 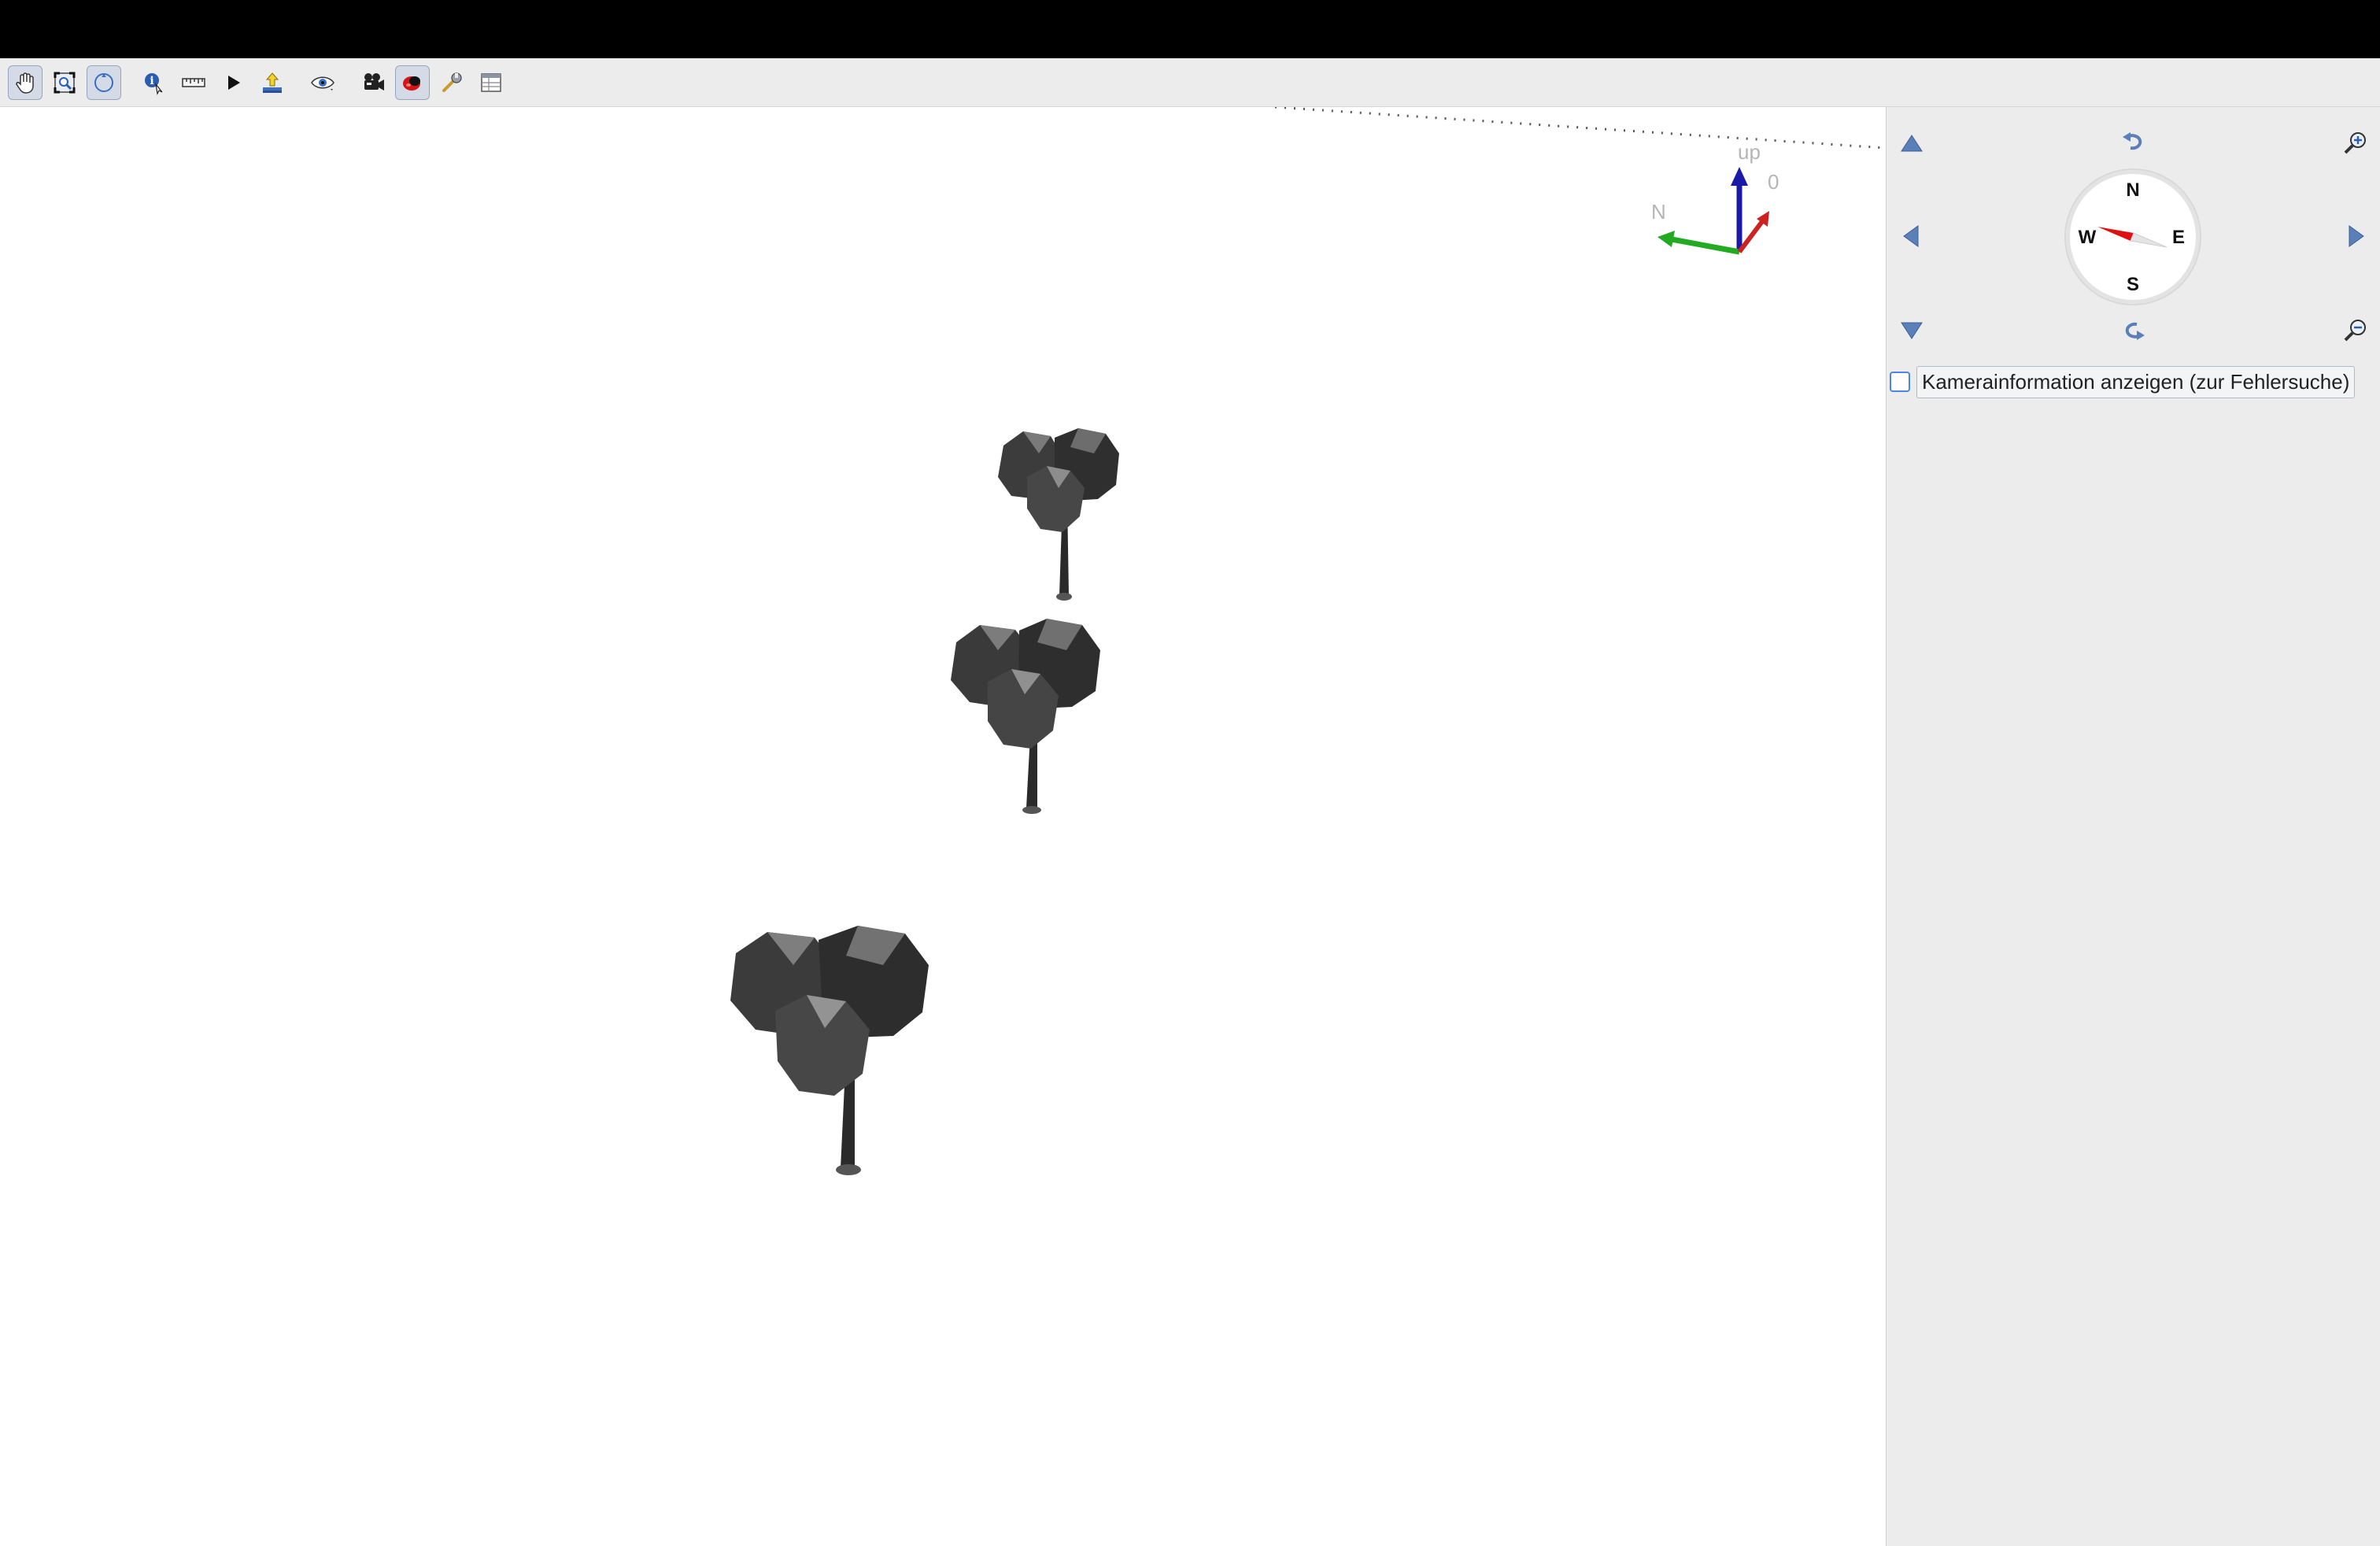 I want to click on east-axis, so click(x=1751, y=236).